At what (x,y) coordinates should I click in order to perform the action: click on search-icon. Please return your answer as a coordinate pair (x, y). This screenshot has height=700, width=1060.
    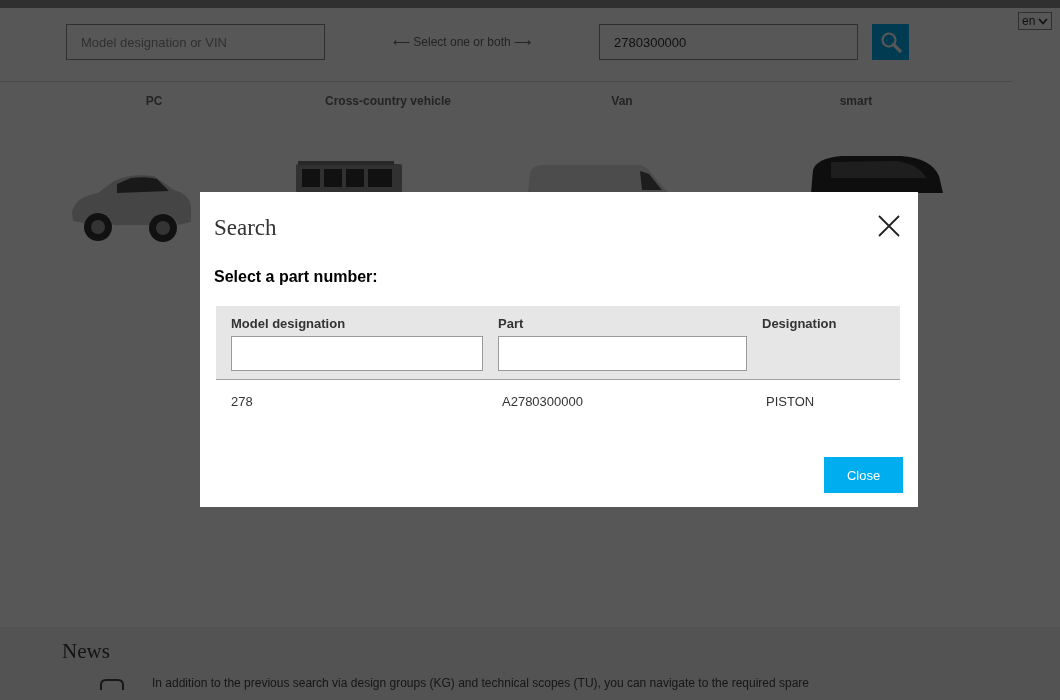
    Looking at the image, I should click on (890, 42).